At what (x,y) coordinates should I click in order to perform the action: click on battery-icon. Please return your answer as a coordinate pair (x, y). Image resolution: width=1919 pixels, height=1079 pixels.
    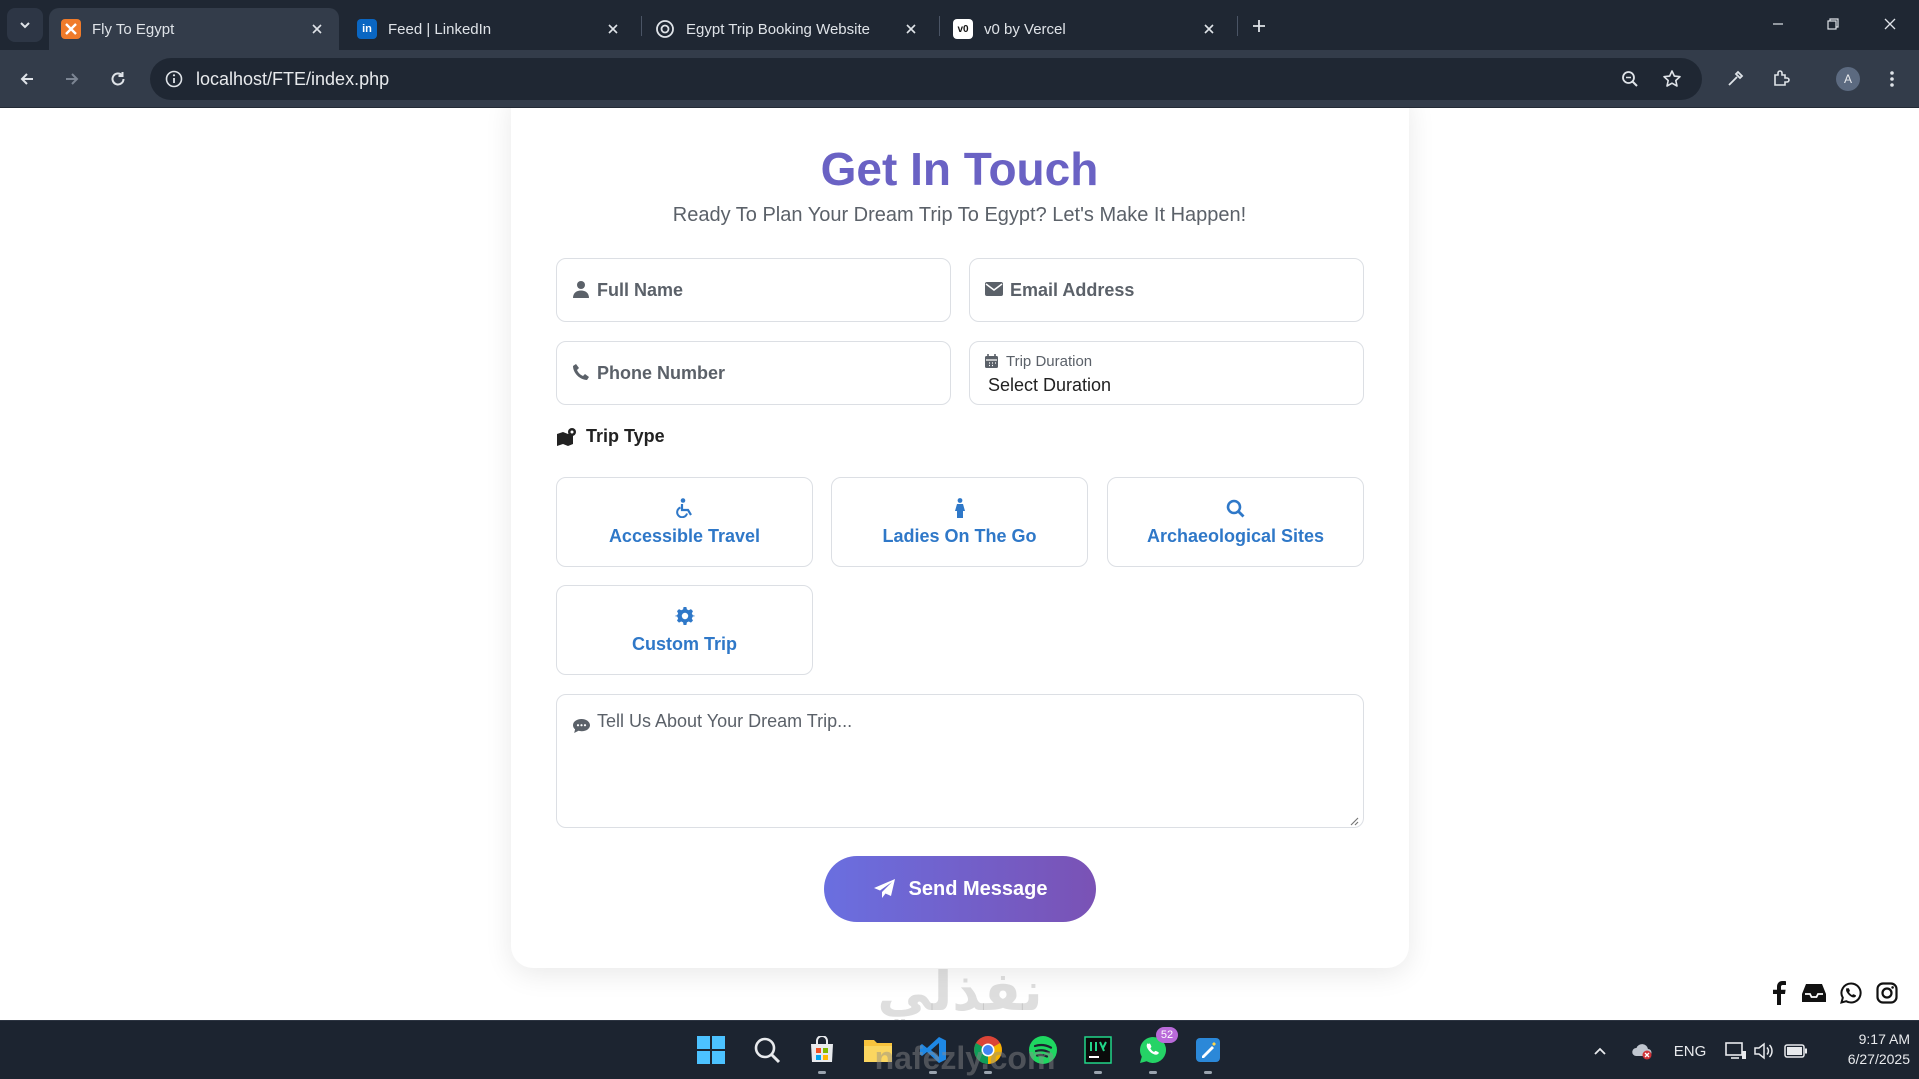
    Looking at the image, I should click on (1796, 1051).